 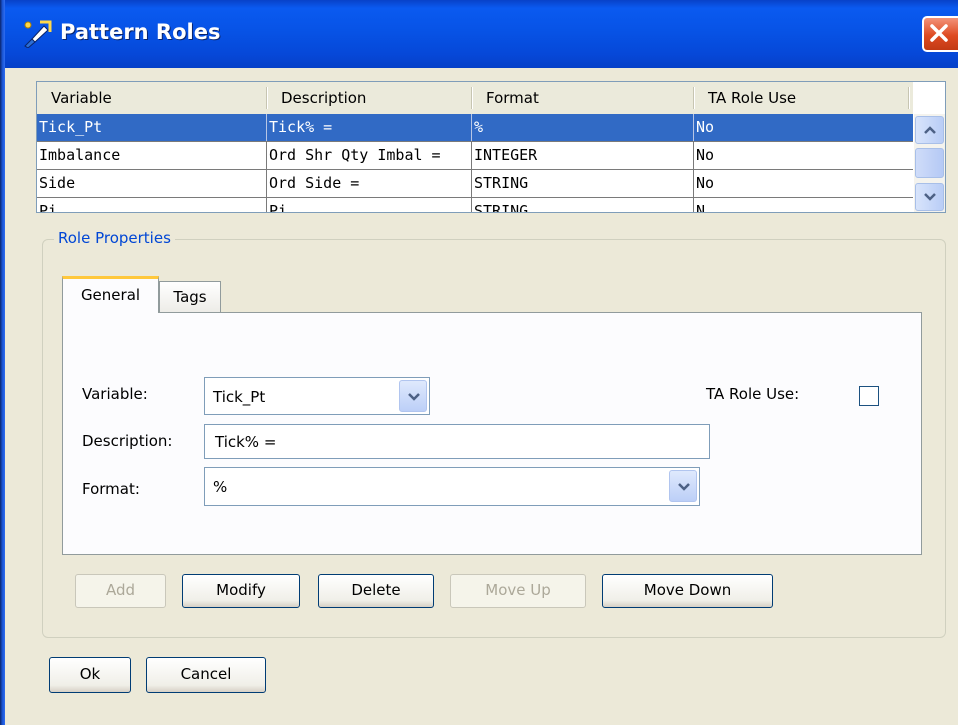 I want to click on add-button: Add, so click(x=120, y=591).